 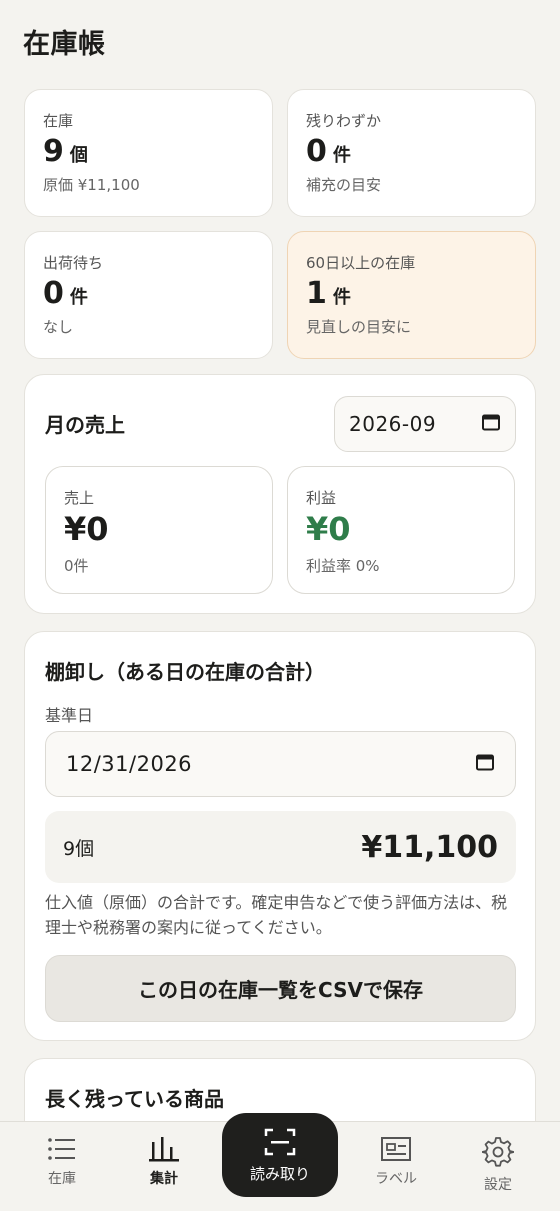 I want to click on month-picker: 2026-09, so click(x=425, y=424).